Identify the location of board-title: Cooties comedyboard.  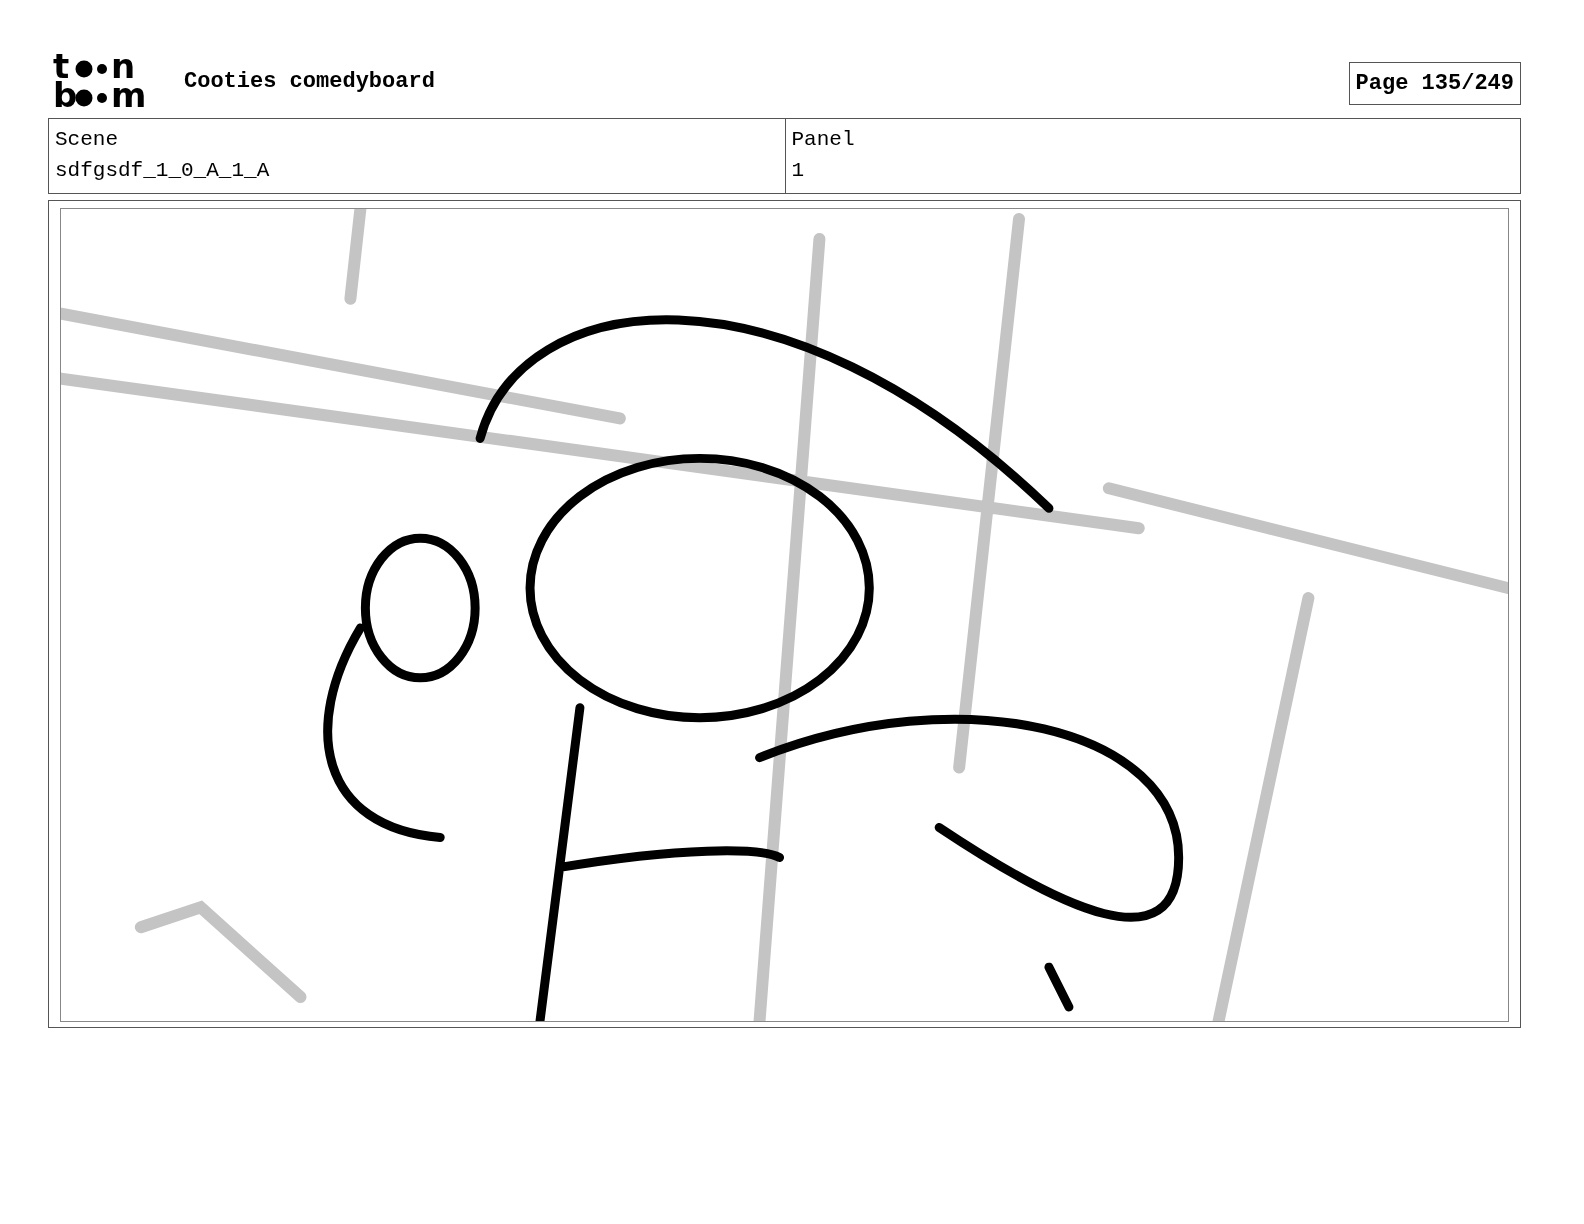
(309, 81).